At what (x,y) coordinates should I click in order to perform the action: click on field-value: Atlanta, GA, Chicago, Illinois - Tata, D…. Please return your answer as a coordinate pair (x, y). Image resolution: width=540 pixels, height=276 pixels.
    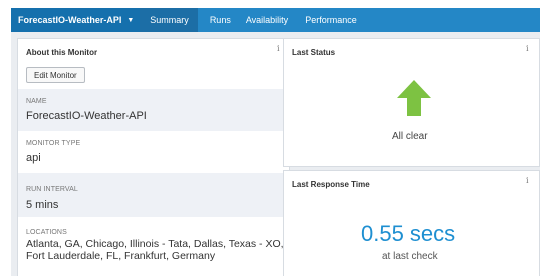
    Looking at the image, I should click on (155, 250).